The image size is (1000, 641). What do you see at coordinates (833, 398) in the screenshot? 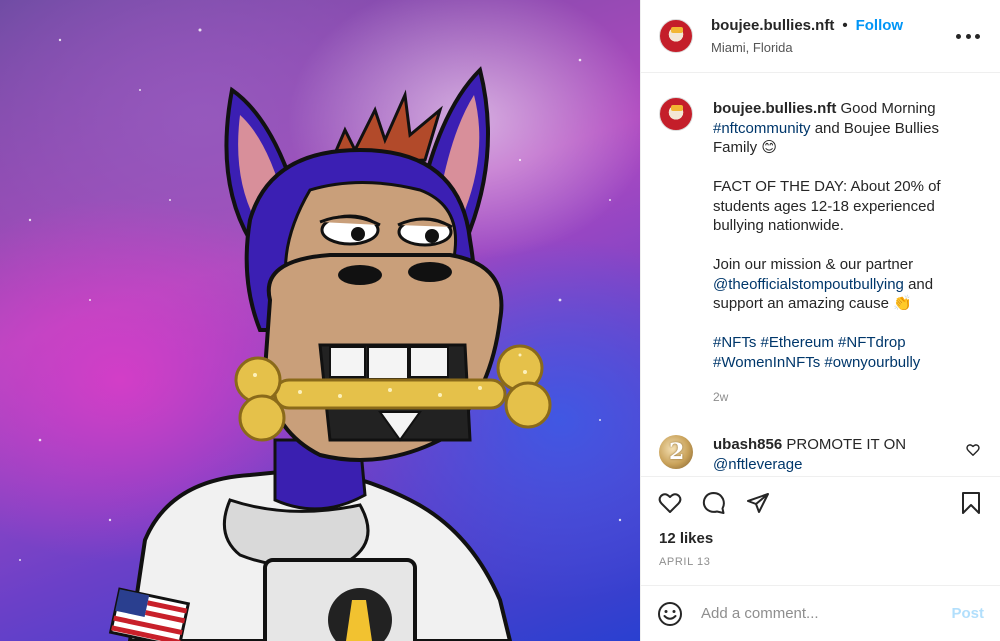
I see `caption-timestamp: 2w` at bounding box center [833, 398].